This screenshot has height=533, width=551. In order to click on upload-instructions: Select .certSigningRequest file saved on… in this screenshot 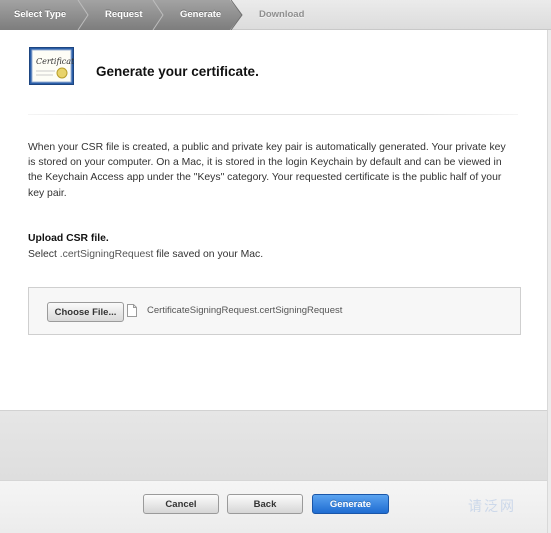, I will do `click(145, 254)`.